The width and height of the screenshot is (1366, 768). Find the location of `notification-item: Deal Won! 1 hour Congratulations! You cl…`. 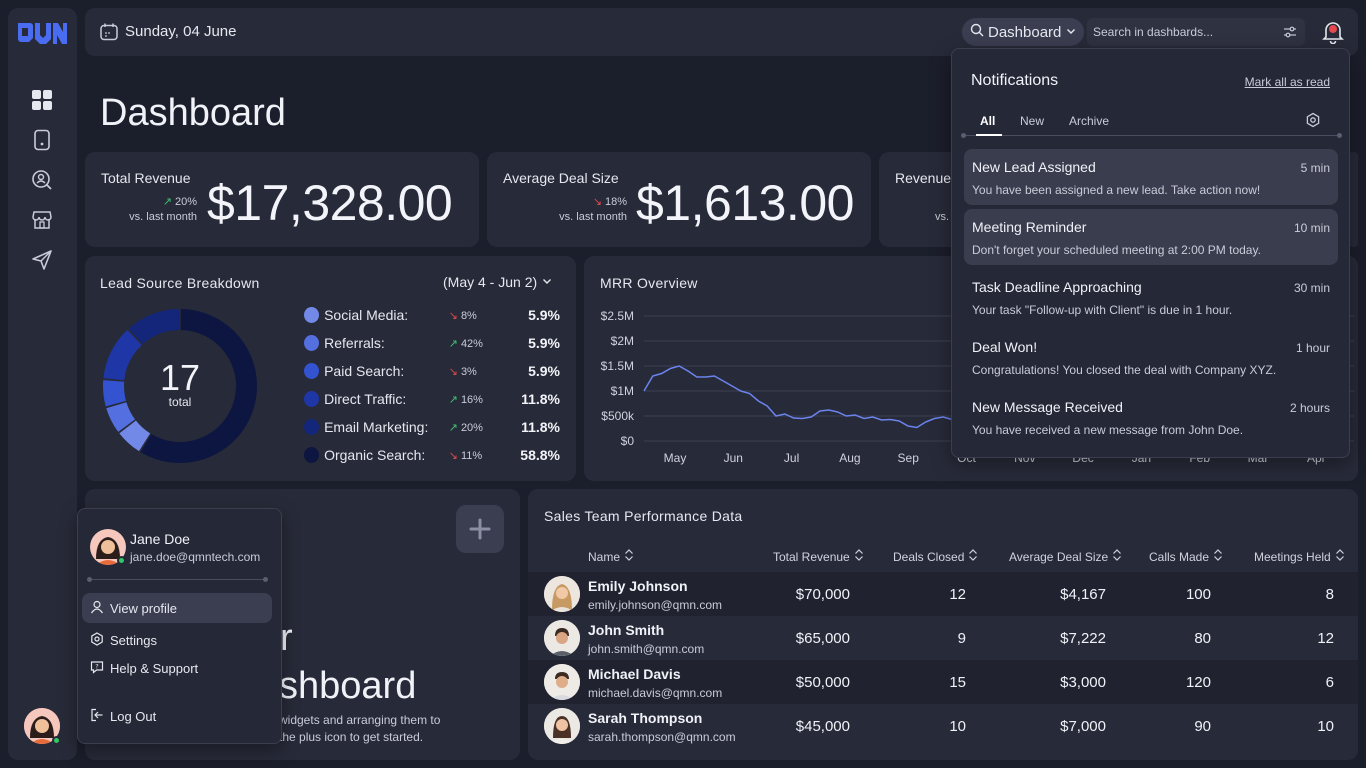

notification-item: Deal Won! 1 hour Congratulations! You cl… is located at coordinates (1151, 357).